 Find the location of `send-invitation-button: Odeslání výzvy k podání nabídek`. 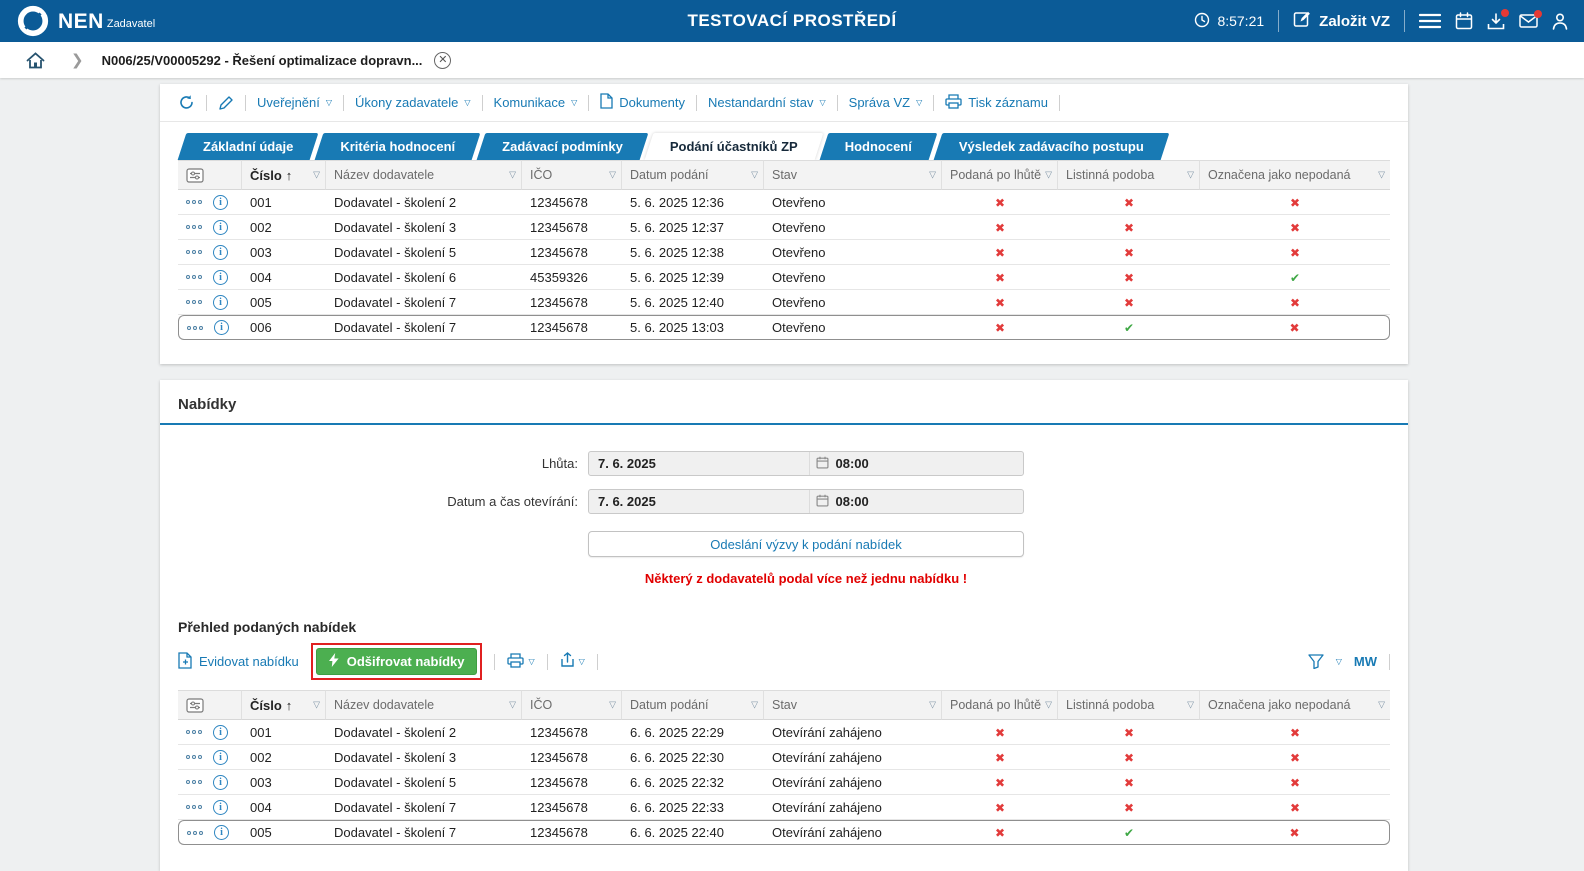

send-invitation-button: Odeslání výzvy k podání nabídek is located at coordinates (806, 544).